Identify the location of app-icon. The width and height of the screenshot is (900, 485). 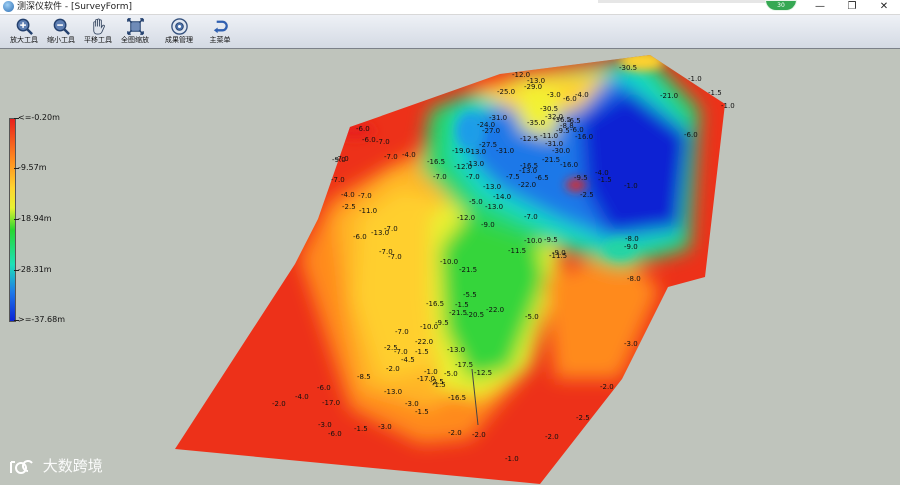
(8, 6).